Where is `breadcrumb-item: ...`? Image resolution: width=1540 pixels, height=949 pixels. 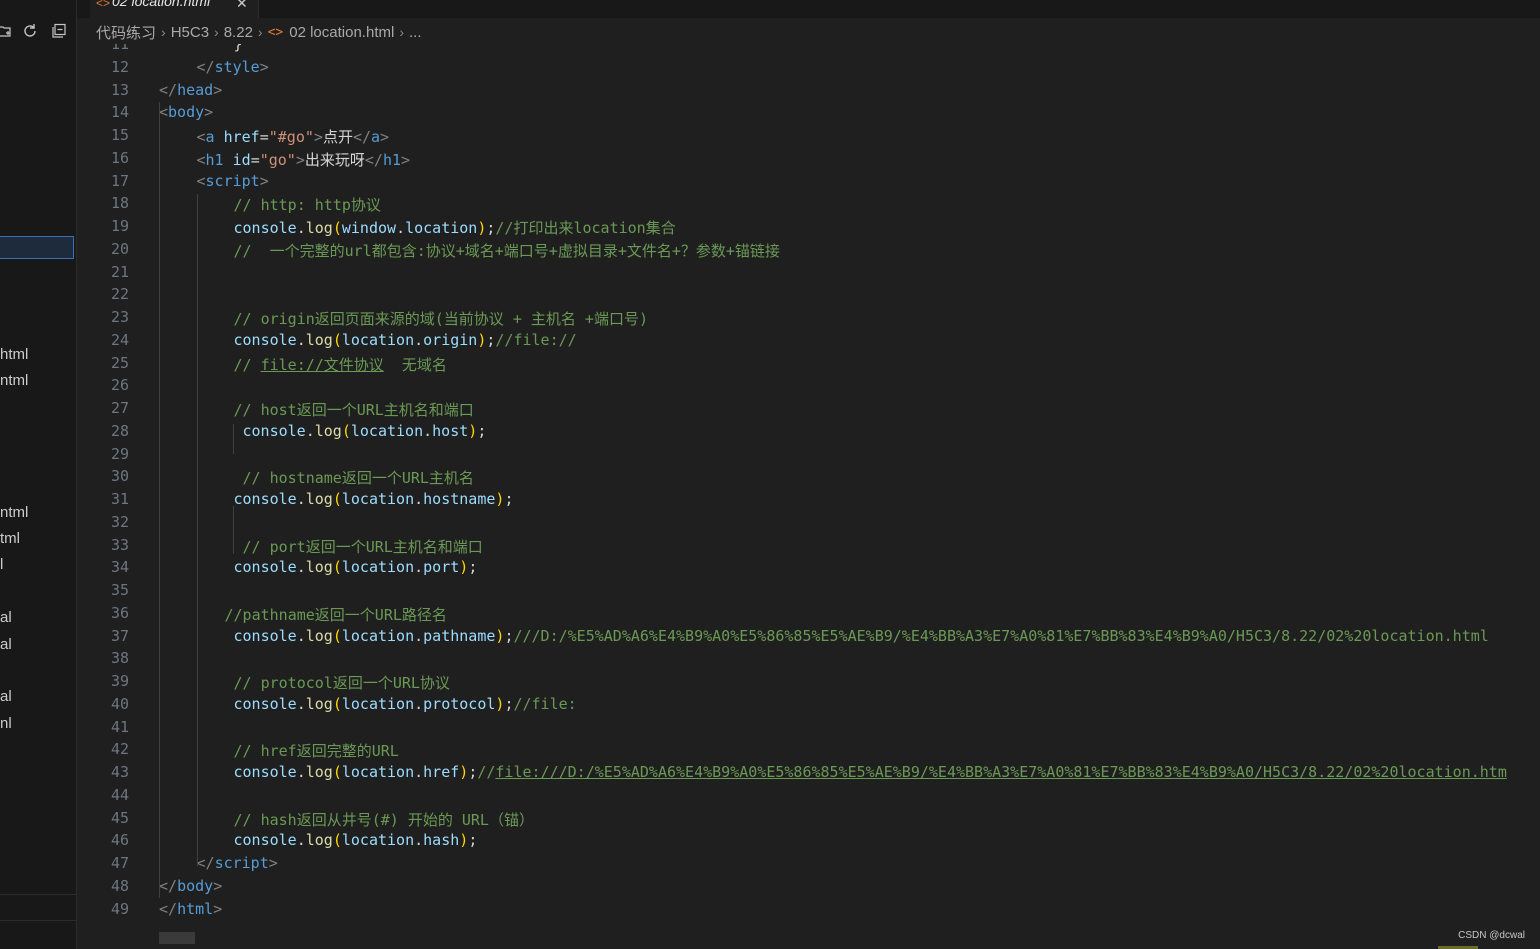 breadcrumb-item: ... is located at coordinates (415, 32).